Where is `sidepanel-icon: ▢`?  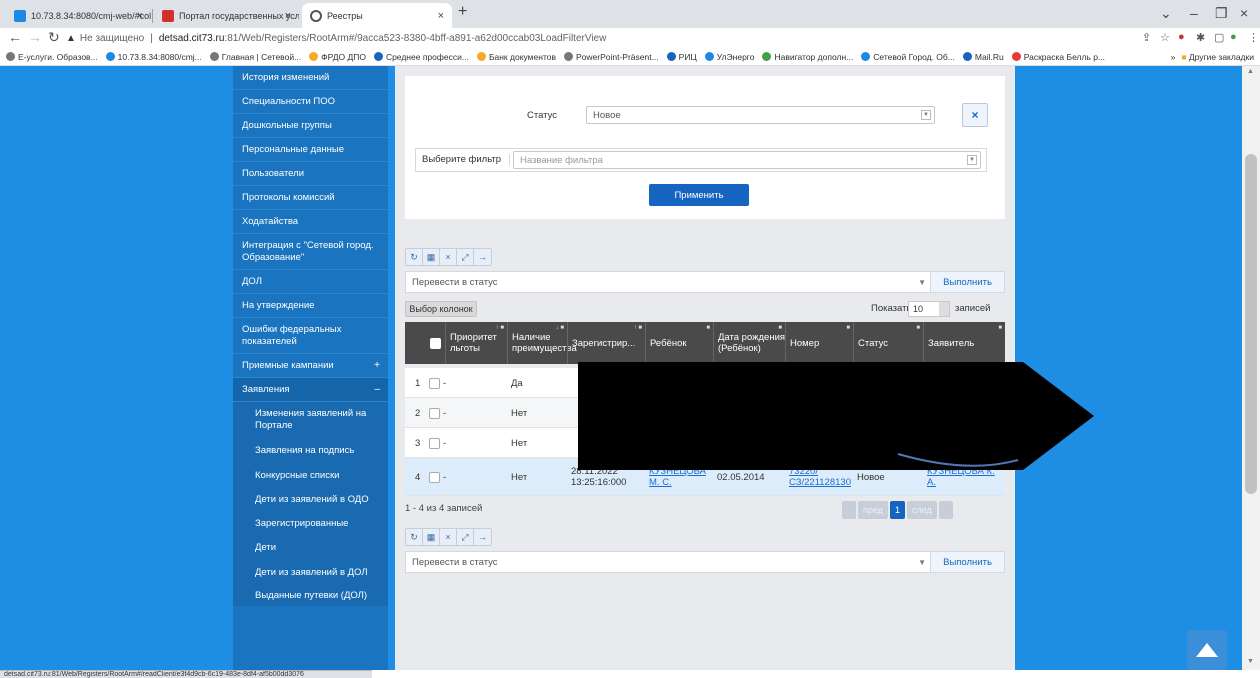 sidepanel-icon: ▢ is located at coordinates (1219, 37).